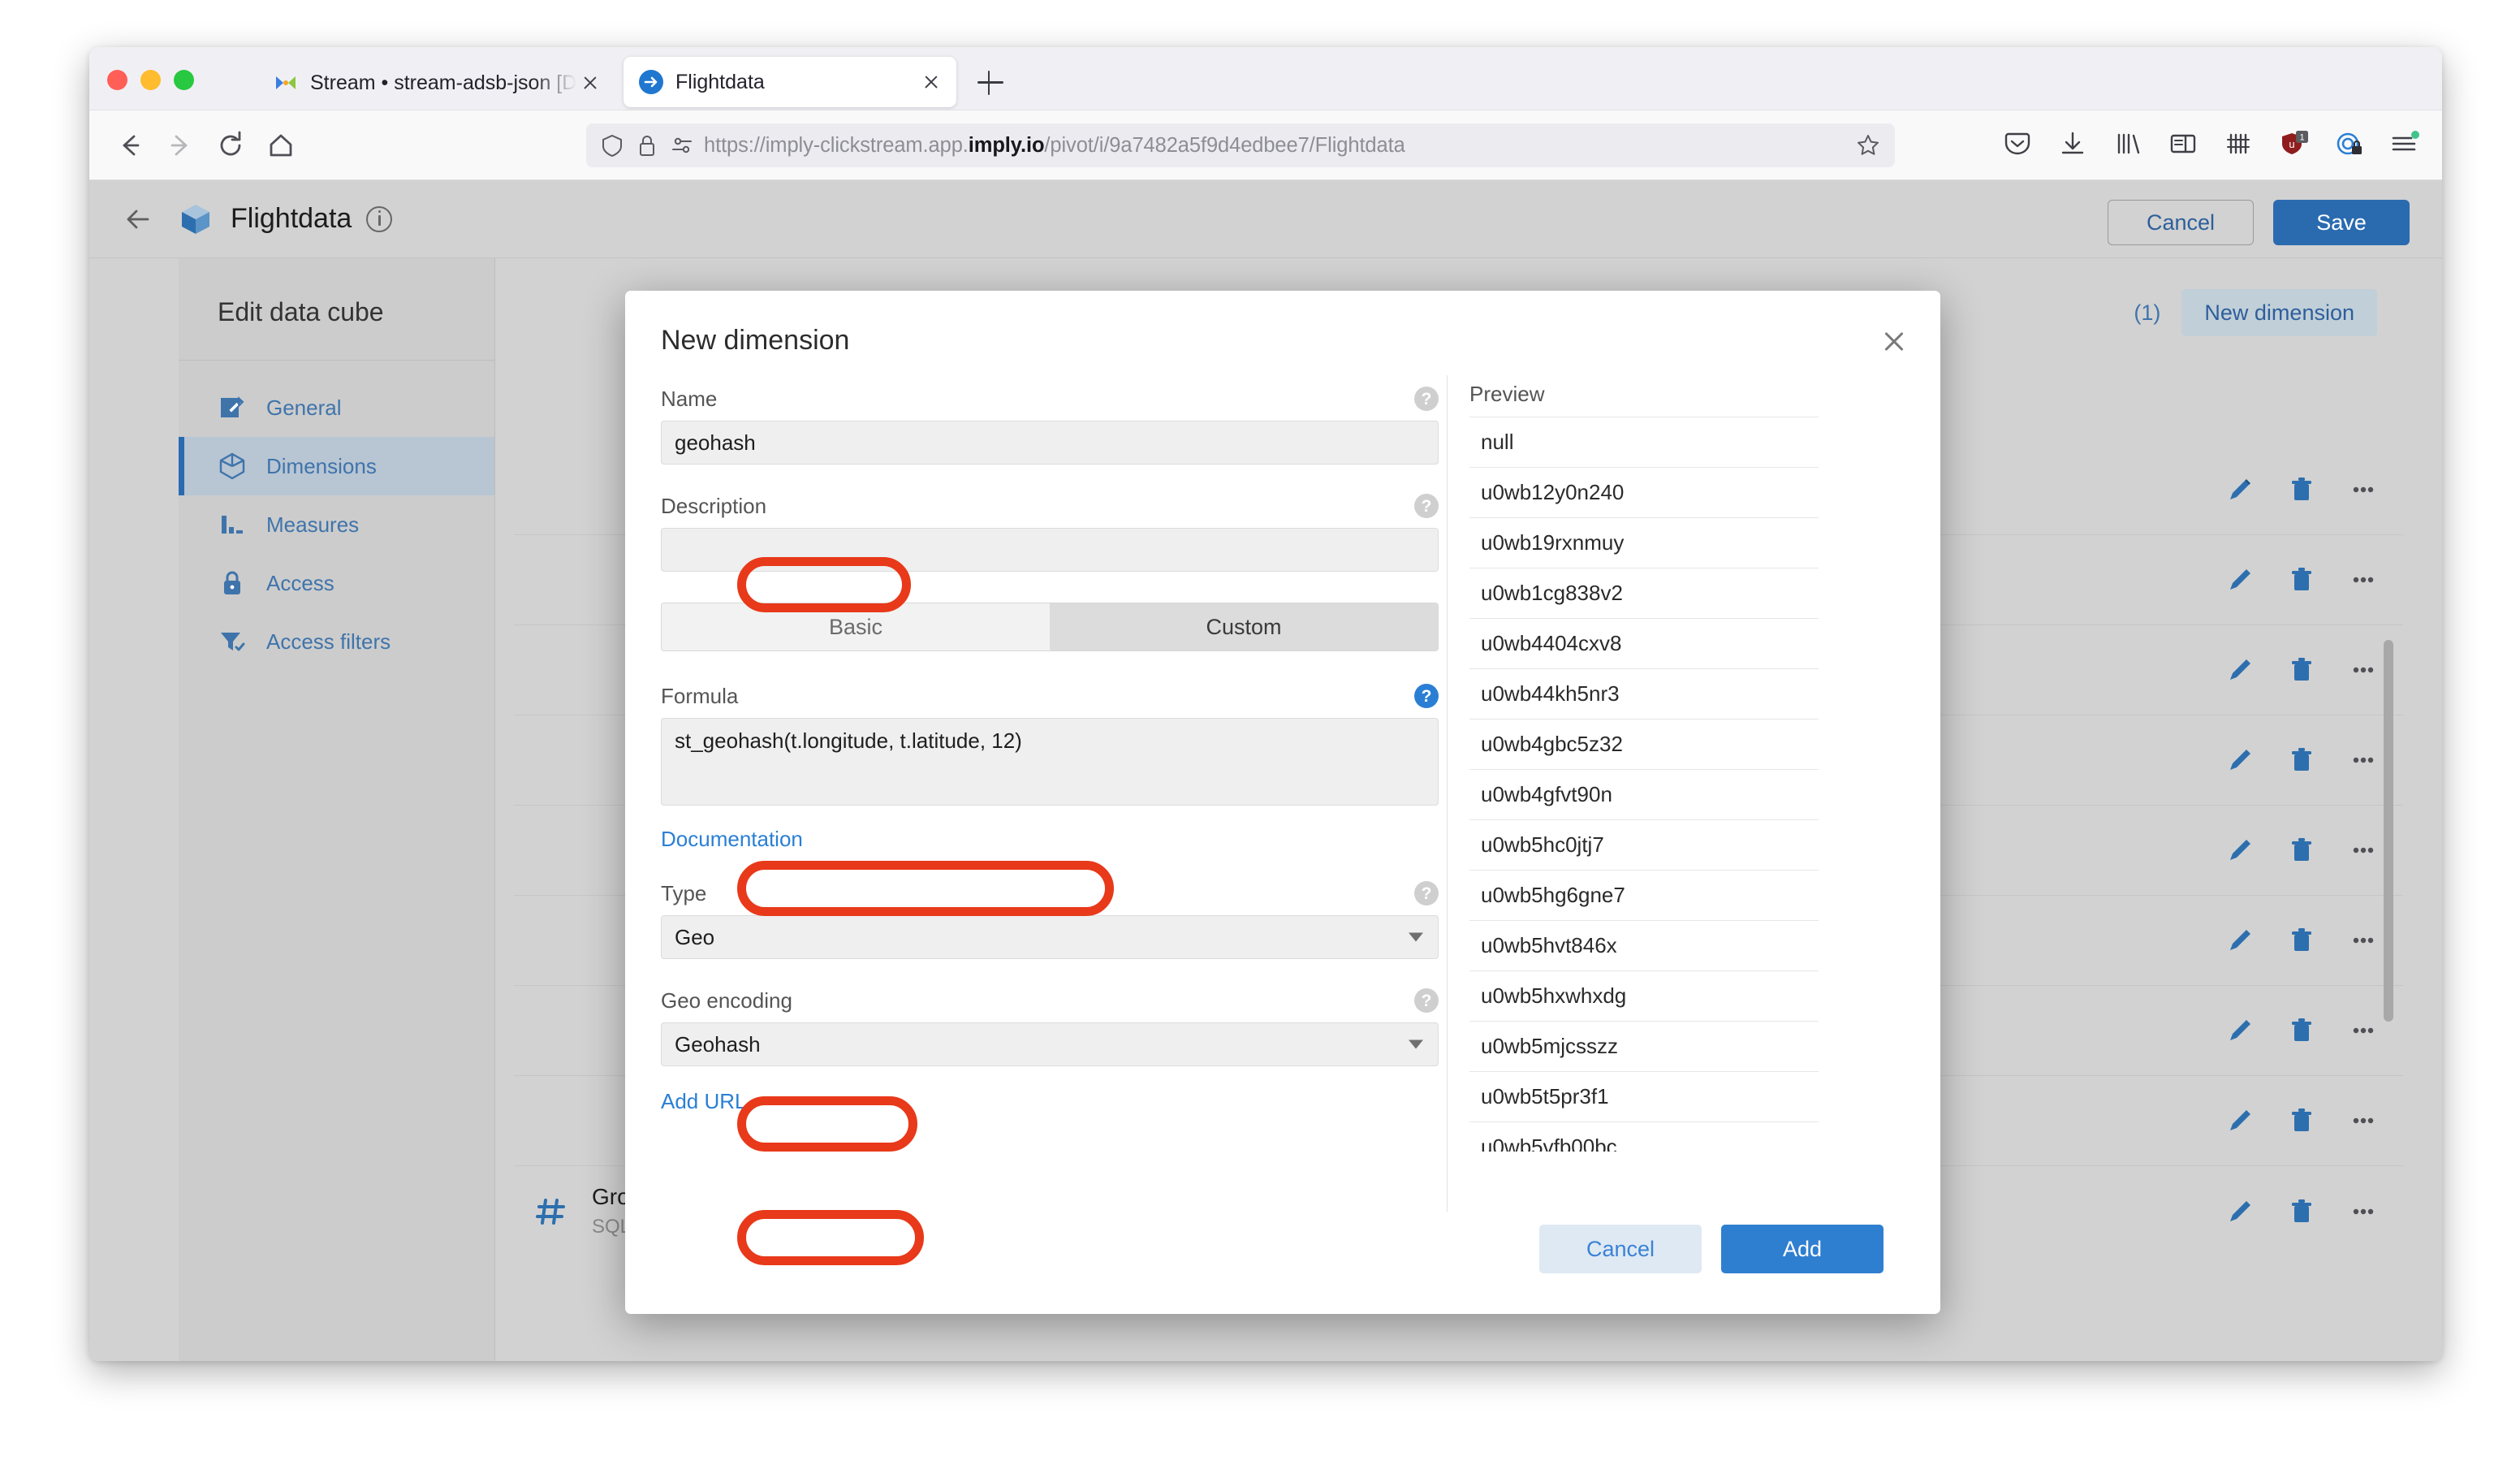  What do you see at coordinates (443, 82) in the screenshot?
I see `tab-title: Stream • stream-adsb-json [Dev` at bounding box center [443, 82].